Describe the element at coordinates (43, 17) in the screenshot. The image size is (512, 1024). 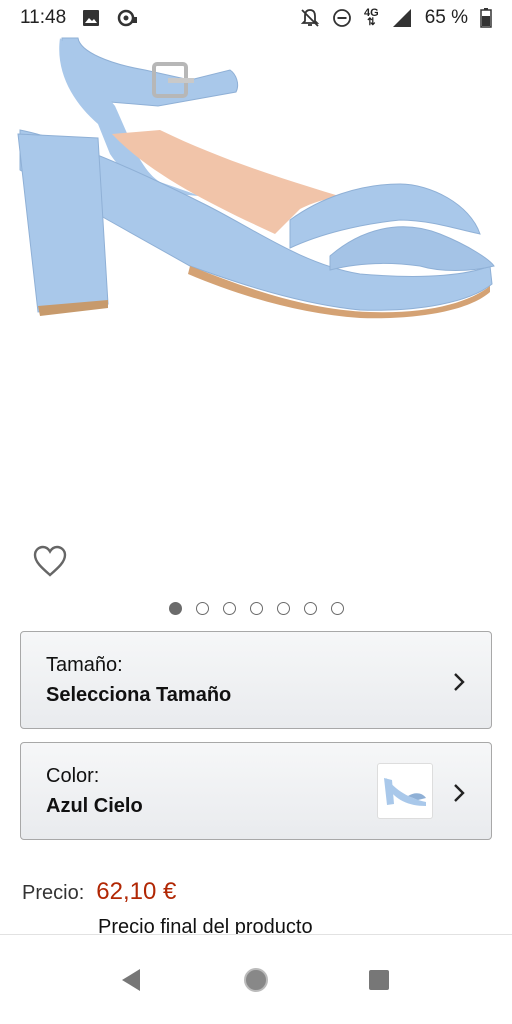
I see `status-time: 11:48` at that location.